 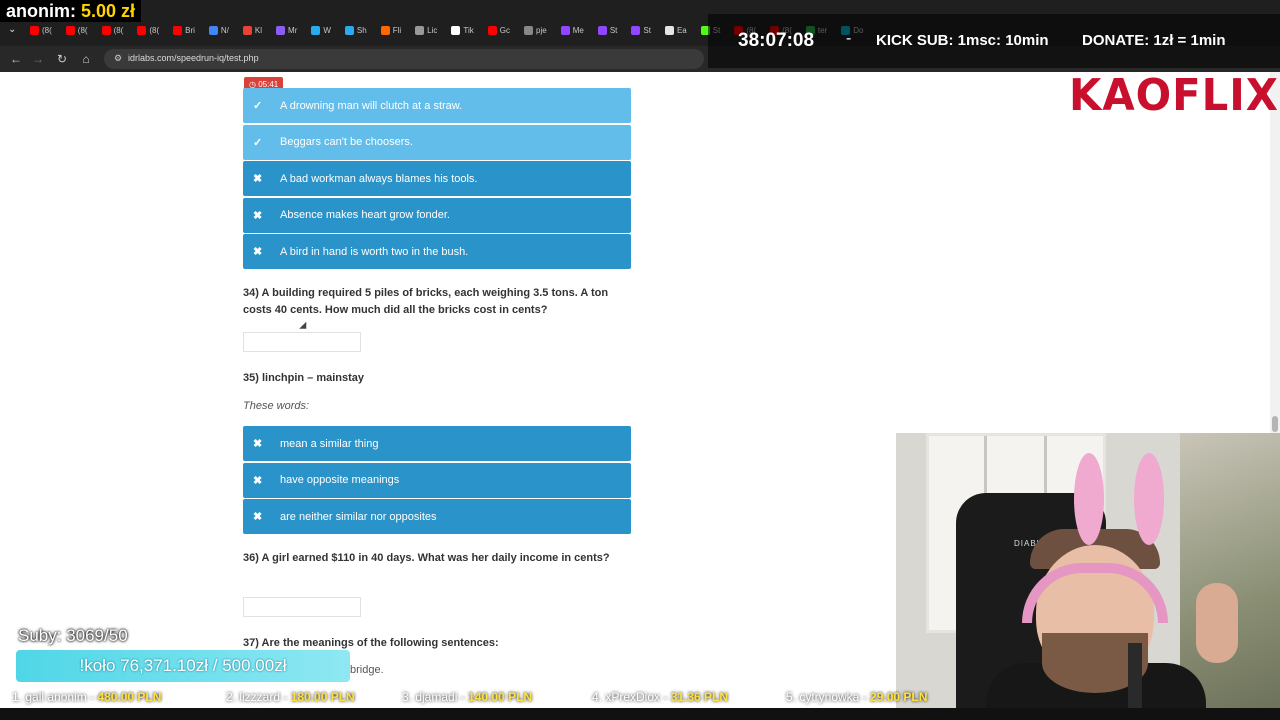 I want to click on question-35-option: ✖ are neither similar nor opposites, so click(x=437, y=516).